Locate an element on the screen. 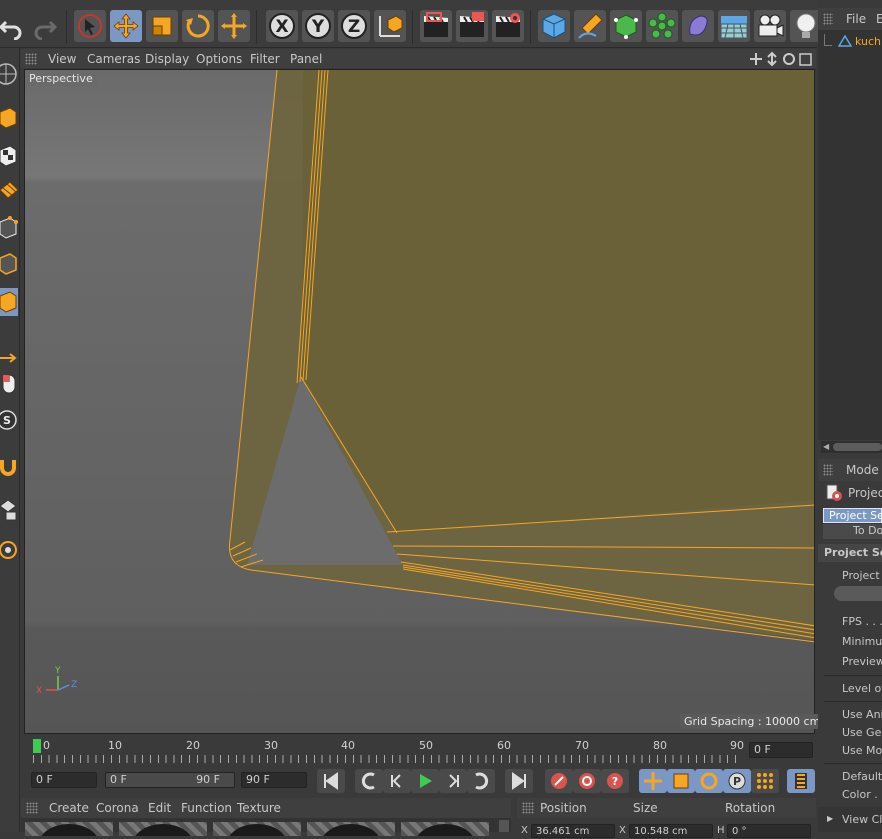 The width and height of the screenshot is (882, 839). current-frame-field: 0 F is located at coordinates (781, 750).